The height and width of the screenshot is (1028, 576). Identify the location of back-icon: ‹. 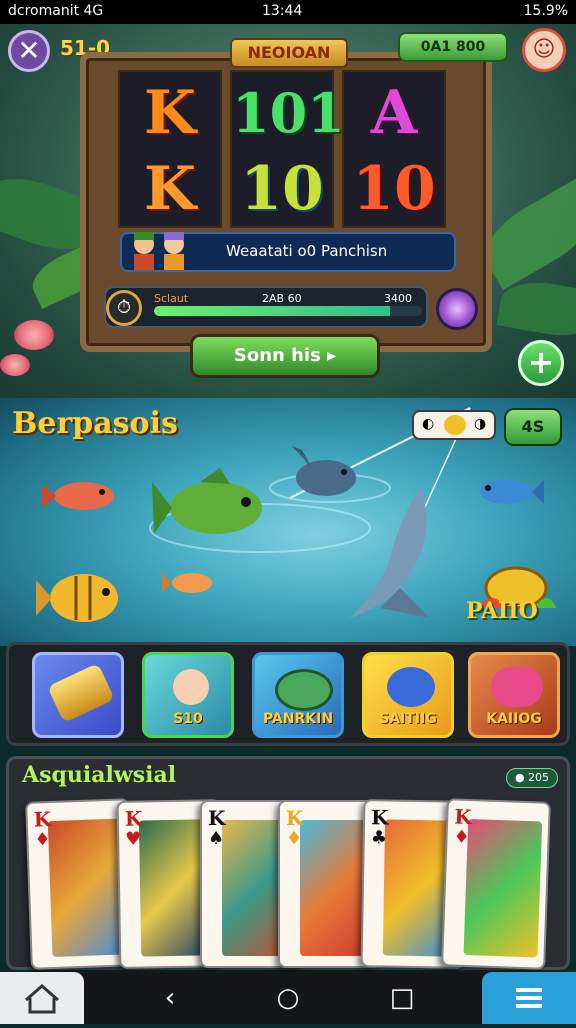
(170, 998).